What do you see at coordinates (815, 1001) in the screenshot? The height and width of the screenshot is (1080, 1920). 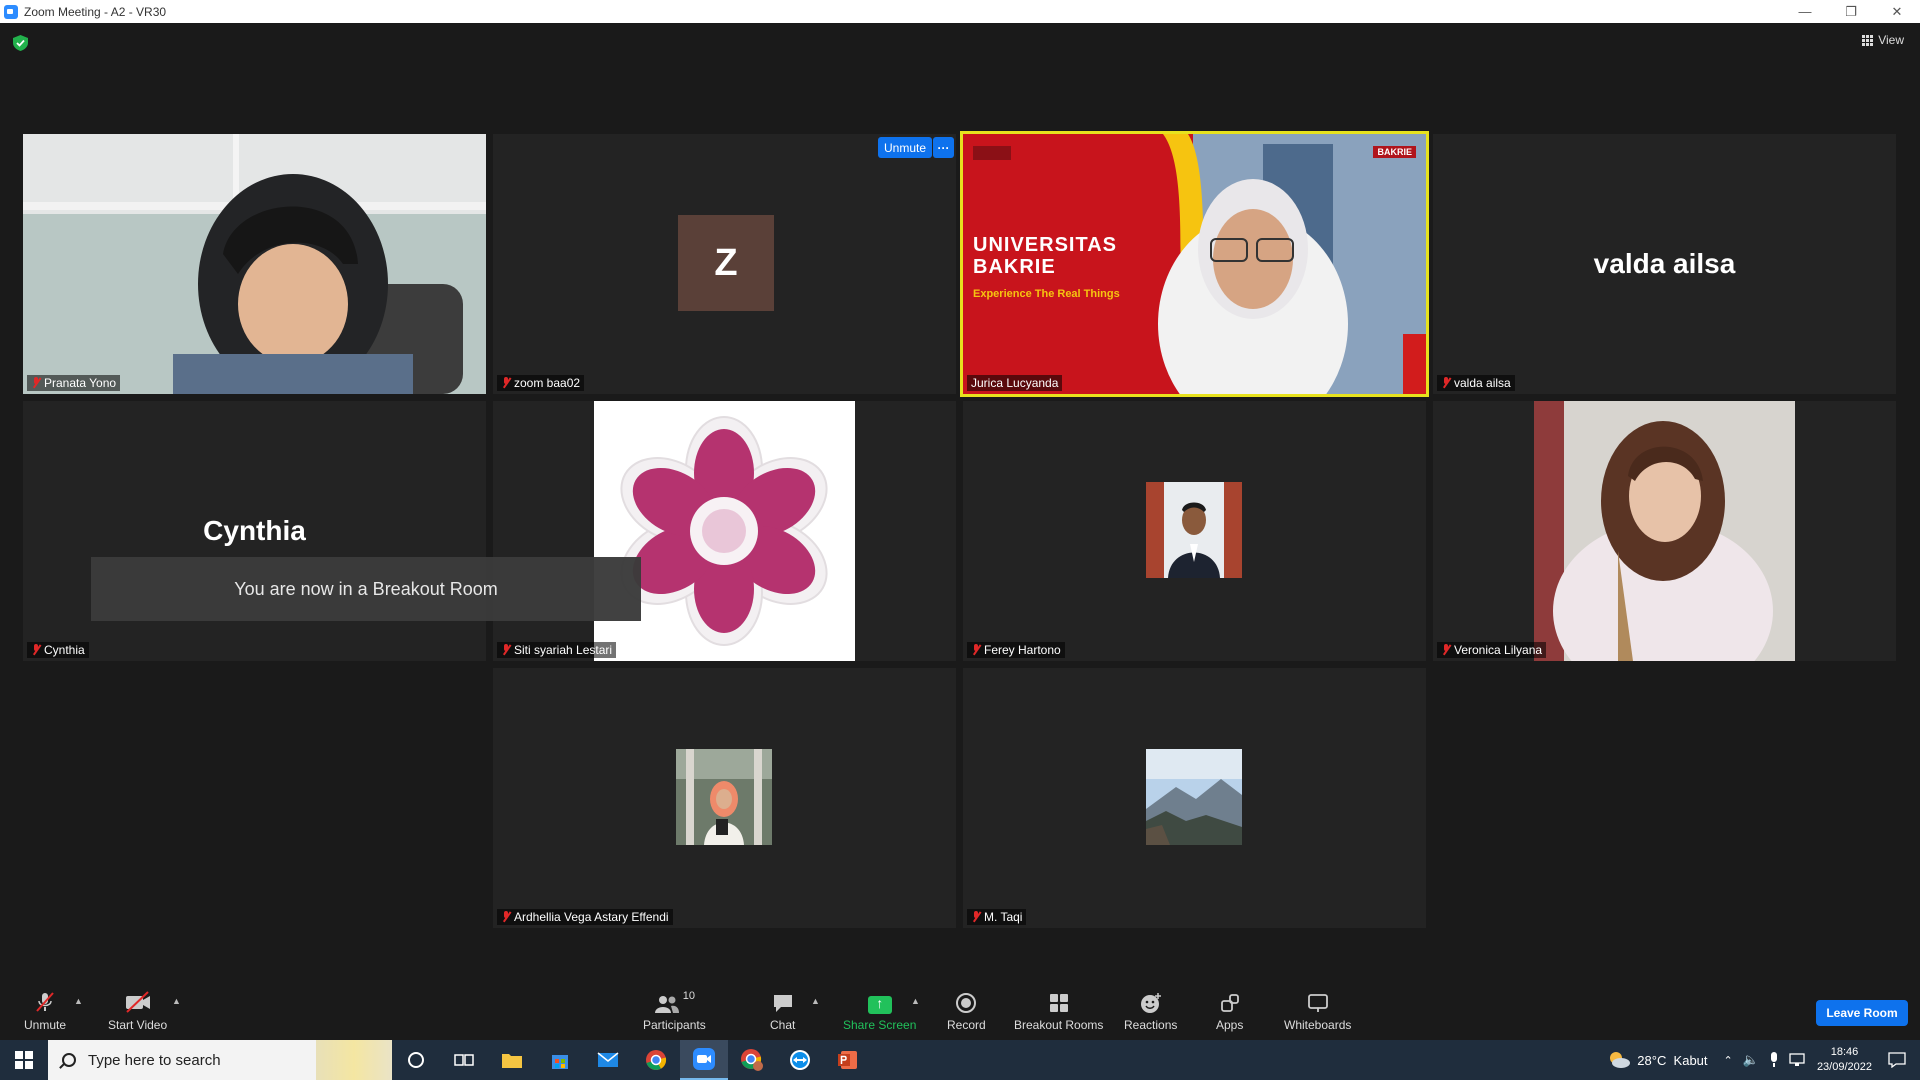 I see `chat-options-caret-icon: ▲` at bounding box center [815, 1001].